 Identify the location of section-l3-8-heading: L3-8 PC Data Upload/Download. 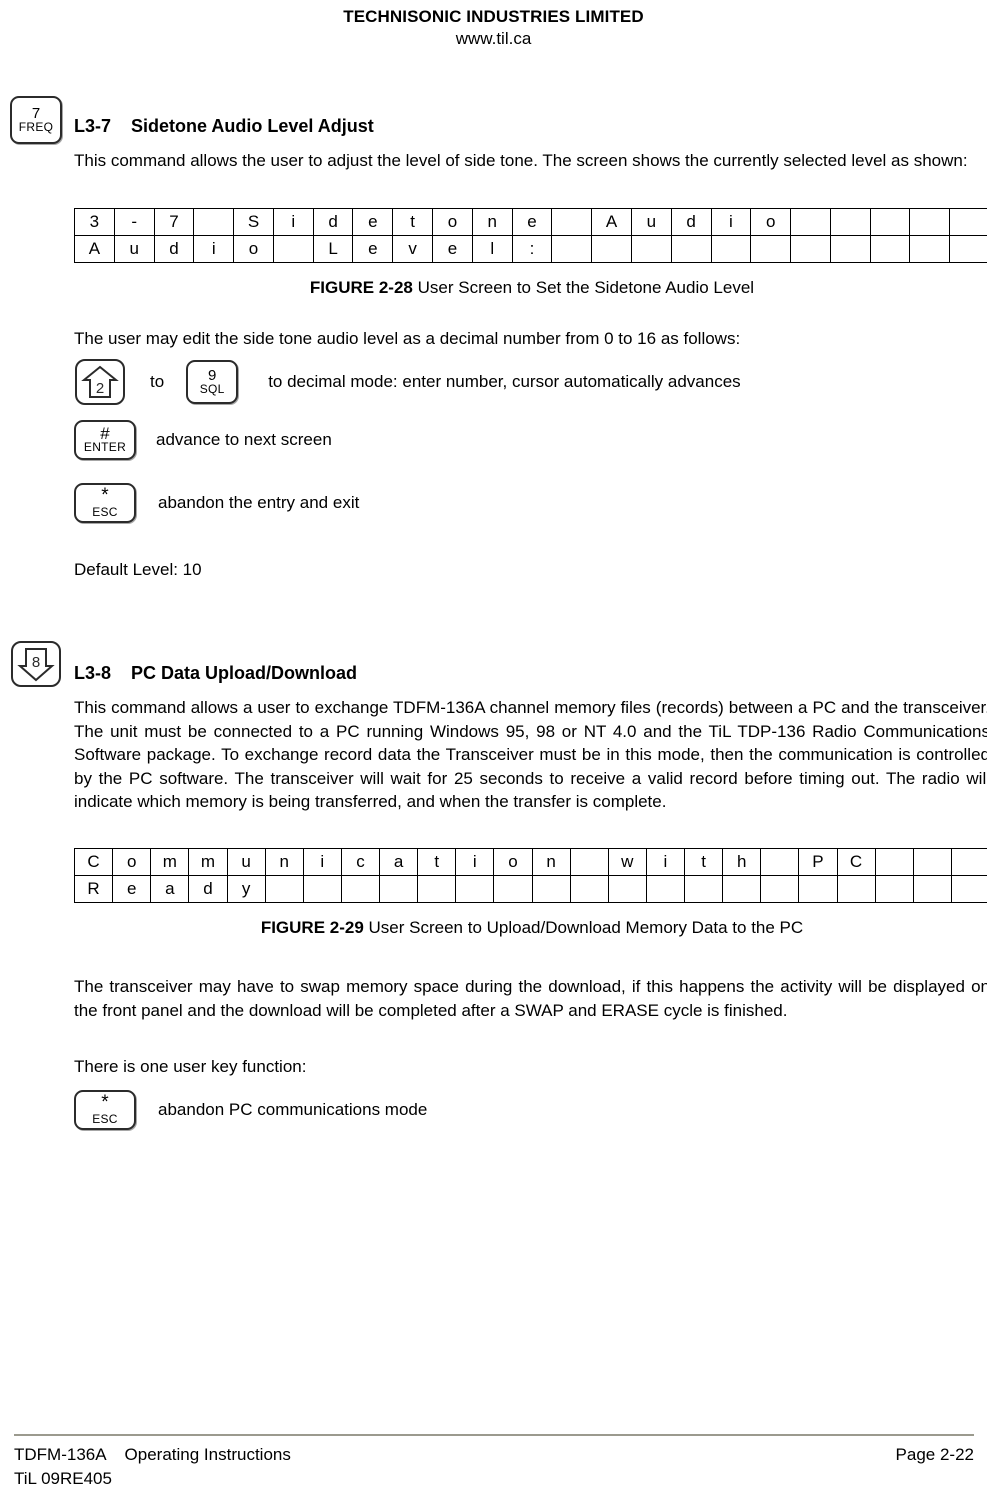
(530, 673).